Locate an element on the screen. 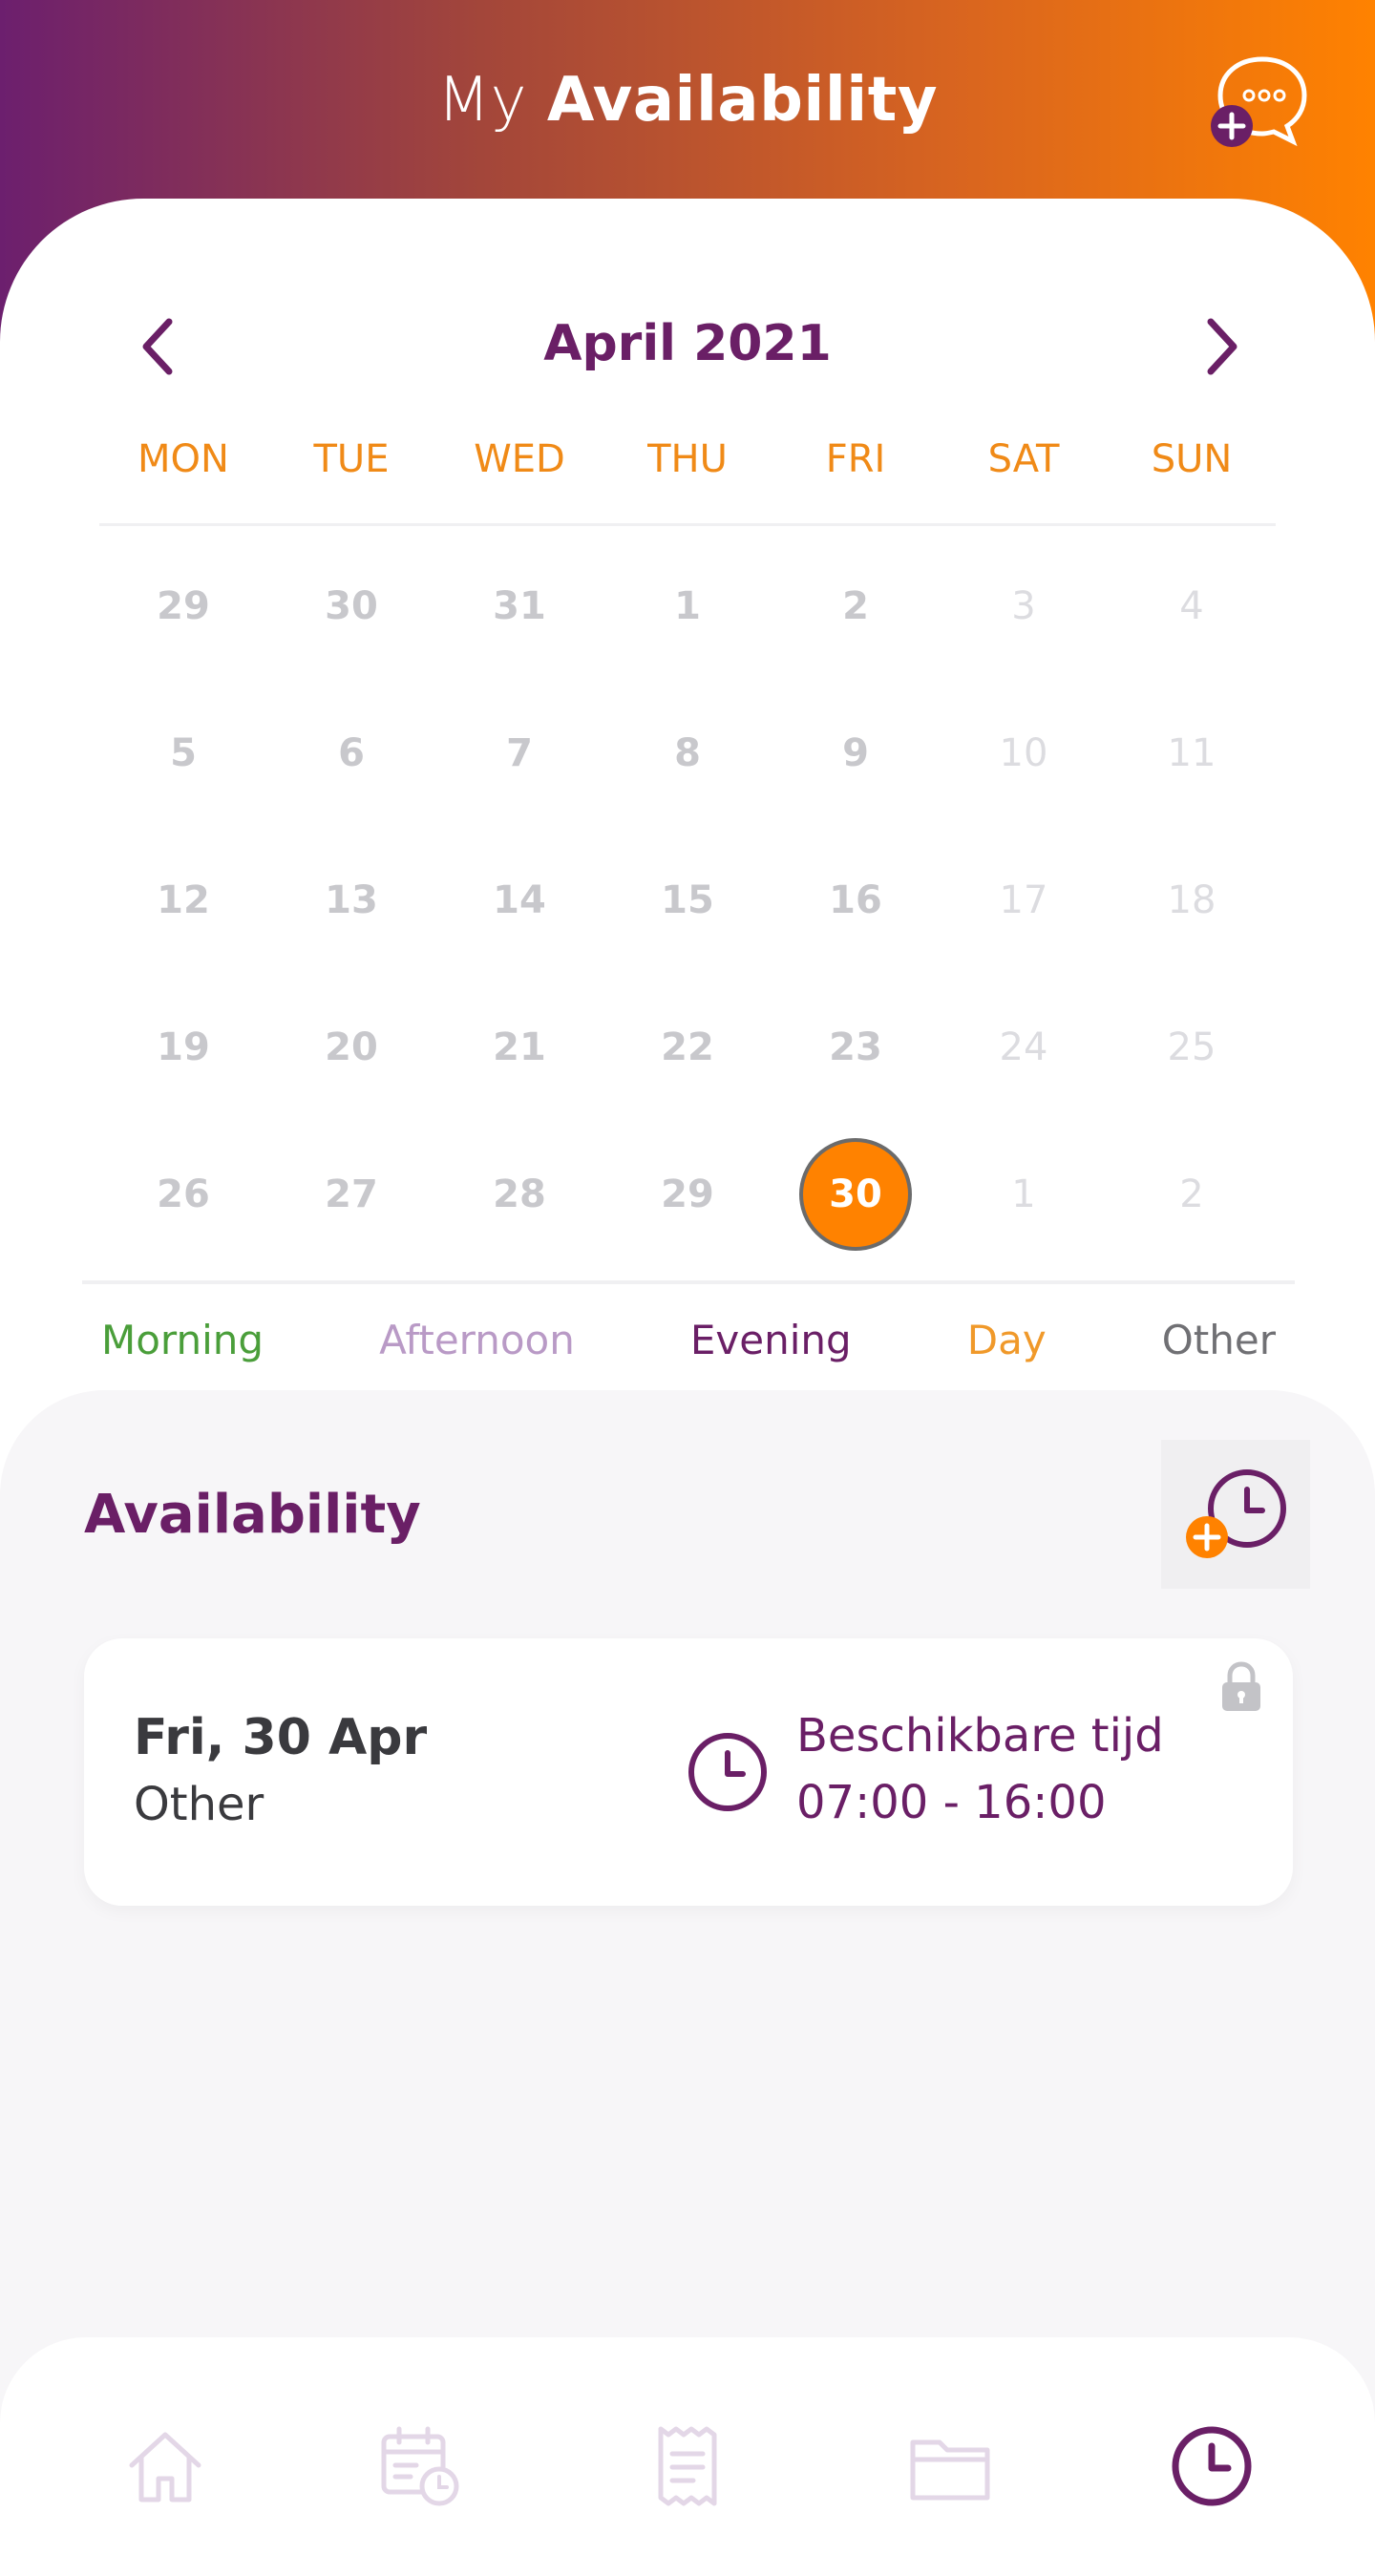 The height and width of the screenshot is (2576, 1375). month-navigation: April 2021 is located at coordinates (687, 346).